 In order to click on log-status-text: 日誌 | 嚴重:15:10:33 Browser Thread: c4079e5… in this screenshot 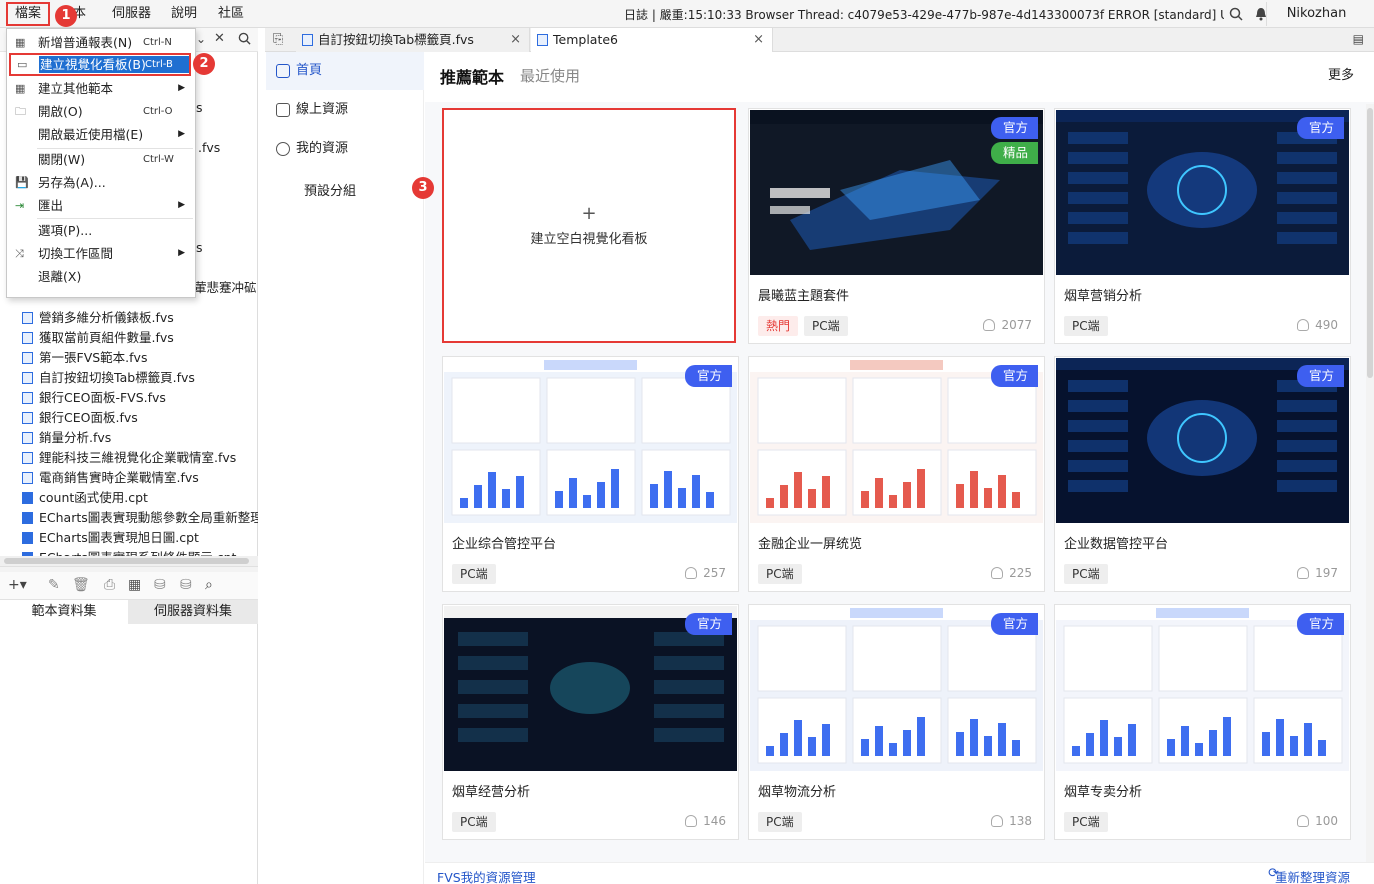, I will do `click(924, 14)`.